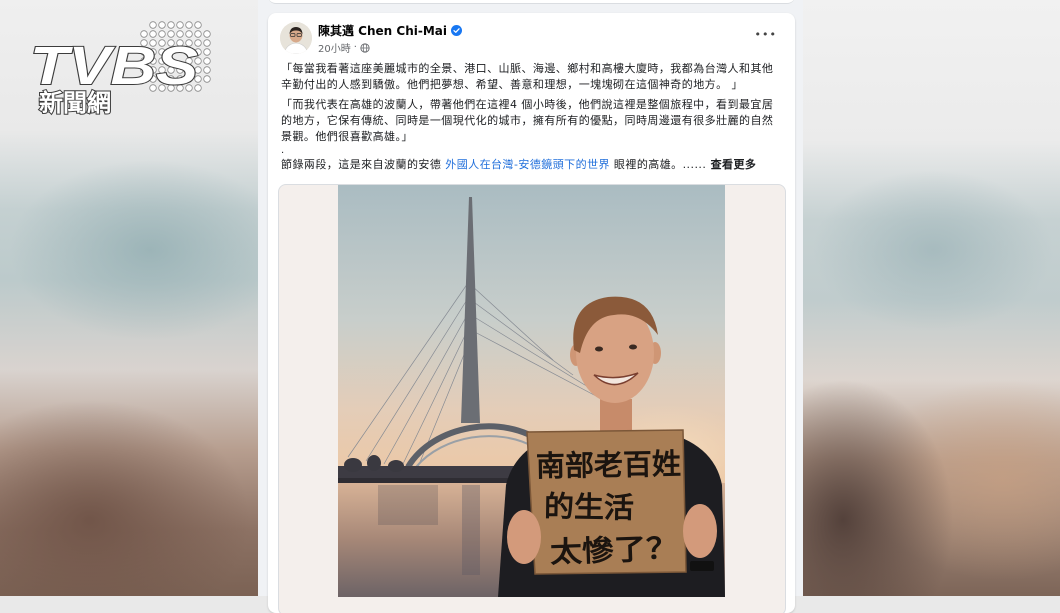 The image size is (1060, 613). I want to click on sign-text-line-1: 南部老百姓, so click(609, 465).